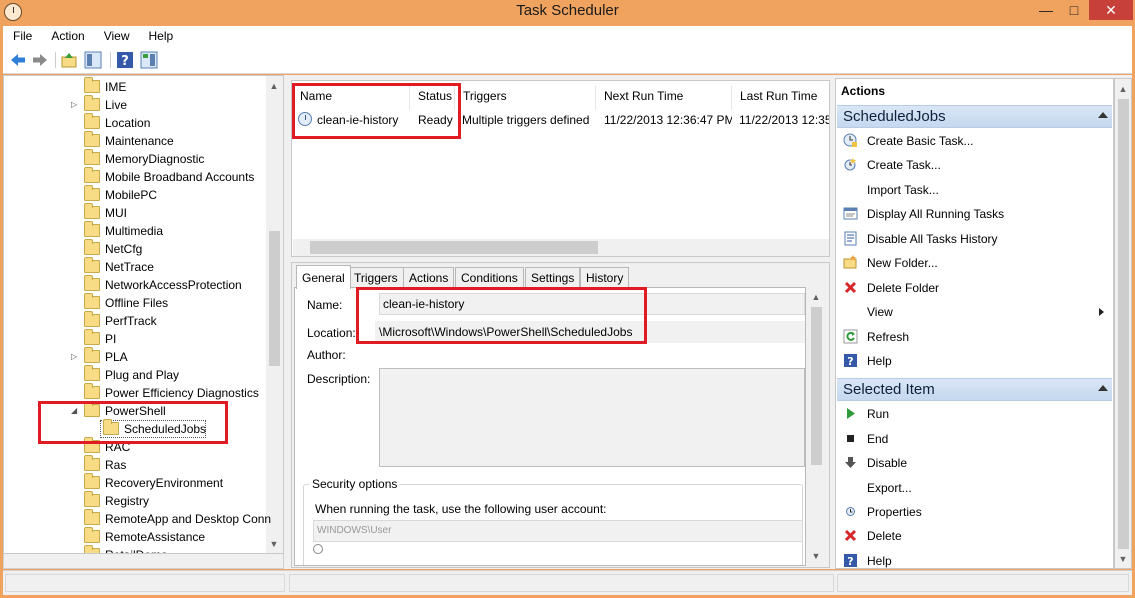 The height and width of the screenshot is (598, 1135). I want to click on tree-item-plug-and-play: Plug and Play, so click(135, 374).